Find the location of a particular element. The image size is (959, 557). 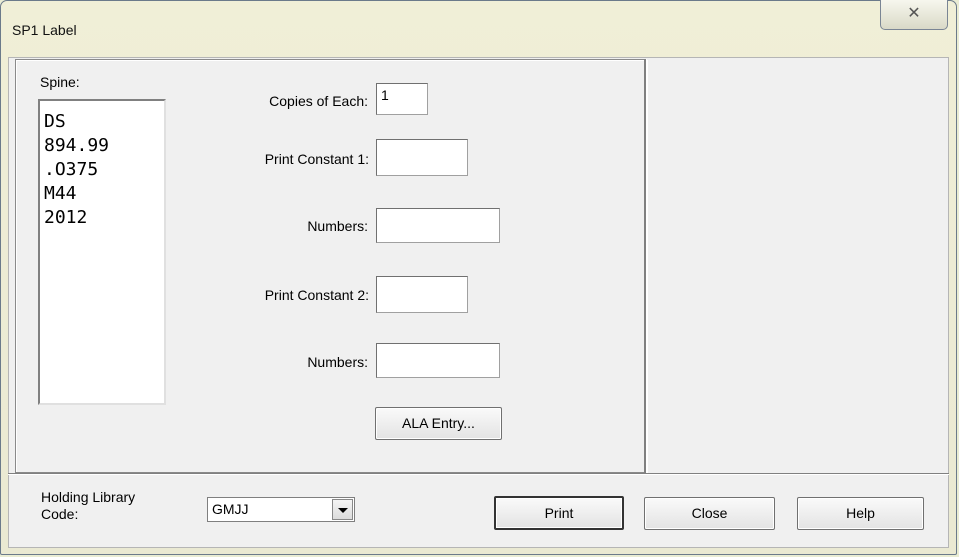

window-close-button: ✕ is located at coordinates (914, 15).